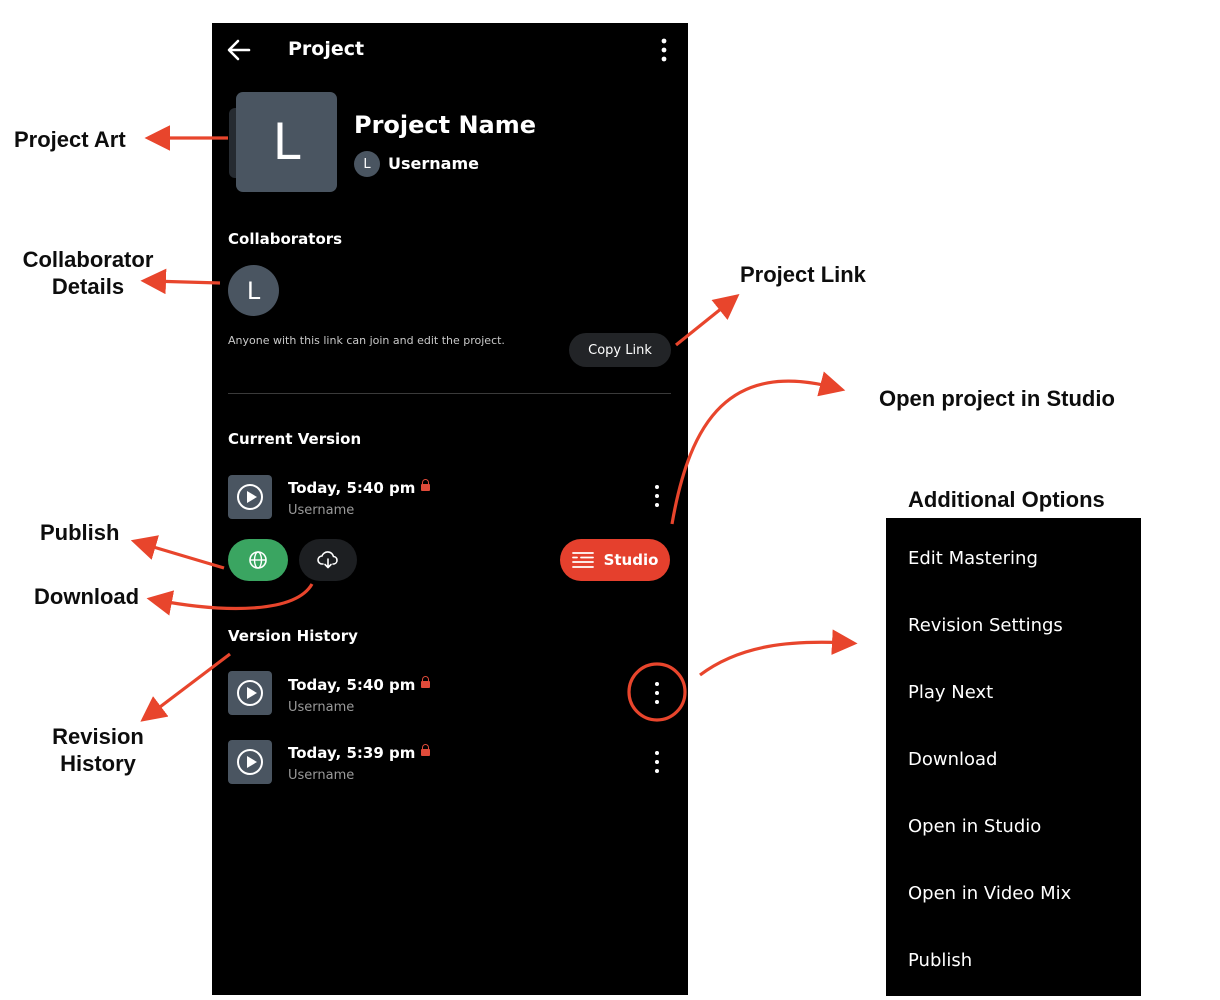 This screenshot has height=1000, width=1220. What do you see at coordinates (1006, 499) in the screenshot?
I see `annotation-additional-options: Additional Options` at bounding box center [1006, 499].